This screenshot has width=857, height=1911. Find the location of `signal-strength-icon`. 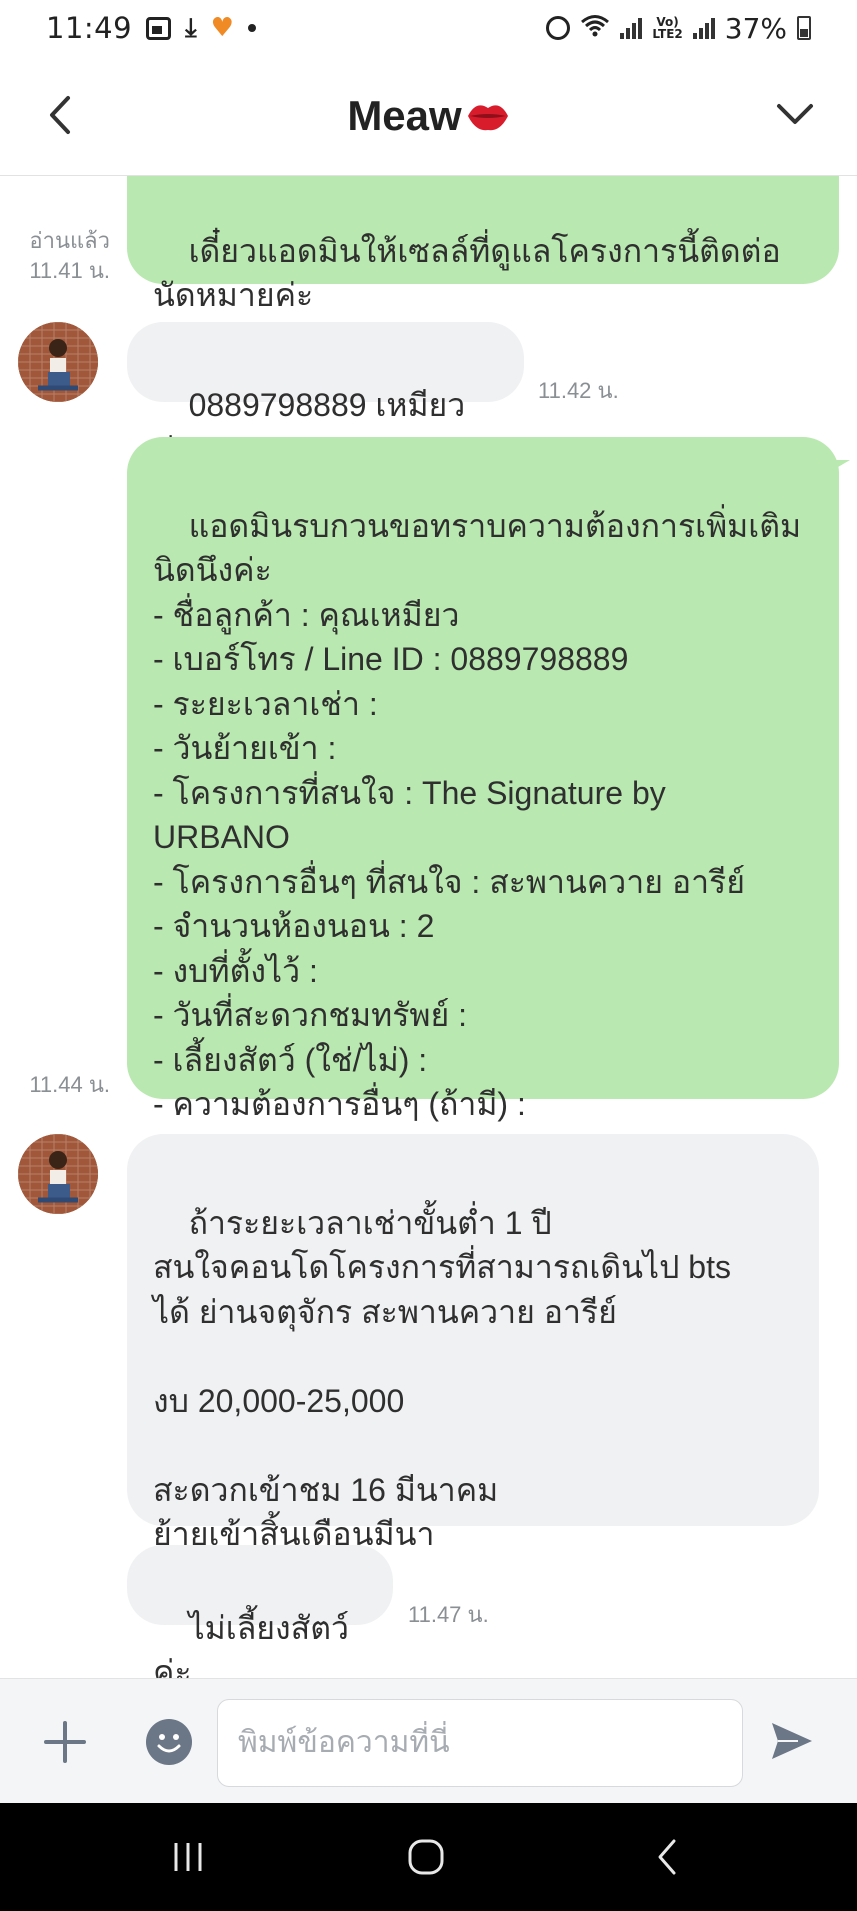

signal-strength-icon is located at coordinates (631, 28).